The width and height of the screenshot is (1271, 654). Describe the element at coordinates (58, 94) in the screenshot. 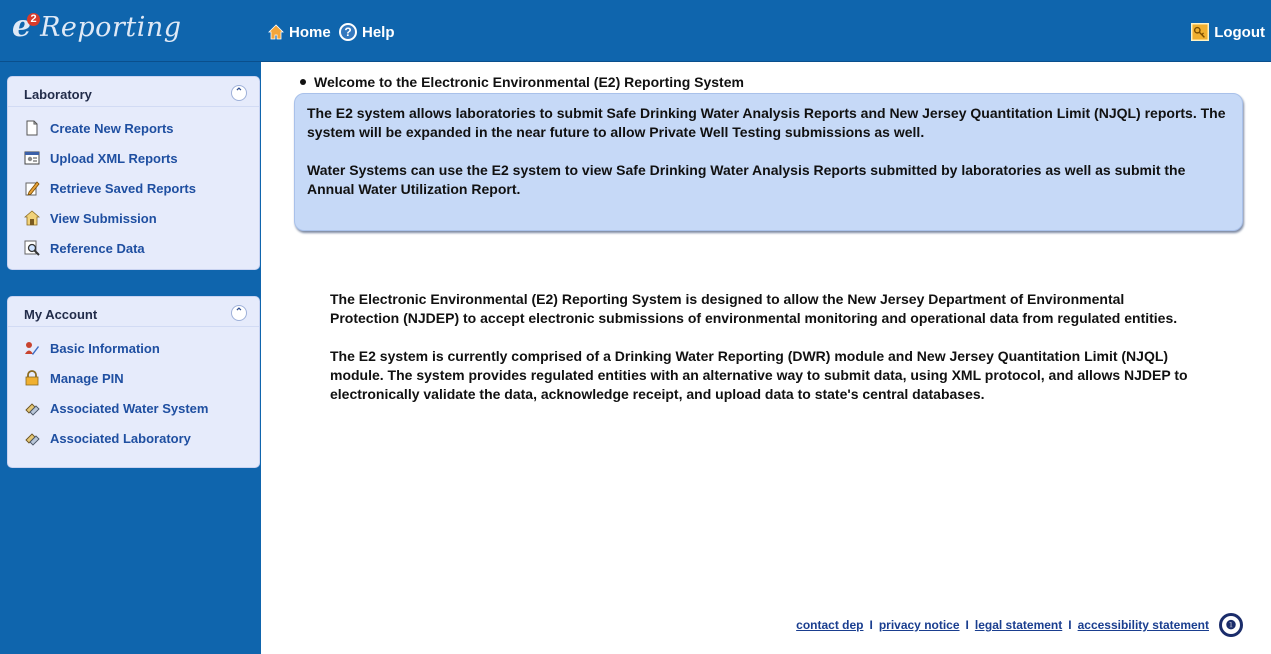

I see `laboratory-panel-title: Laboratory` at that location.